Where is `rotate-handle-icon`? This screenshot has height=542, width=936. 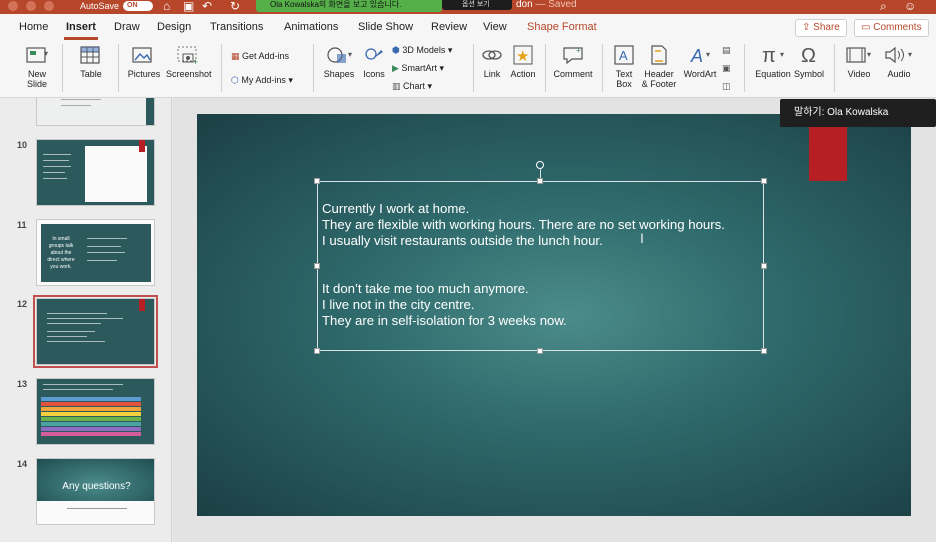
rotate-handle-icon is located at coordinates (540, 165).